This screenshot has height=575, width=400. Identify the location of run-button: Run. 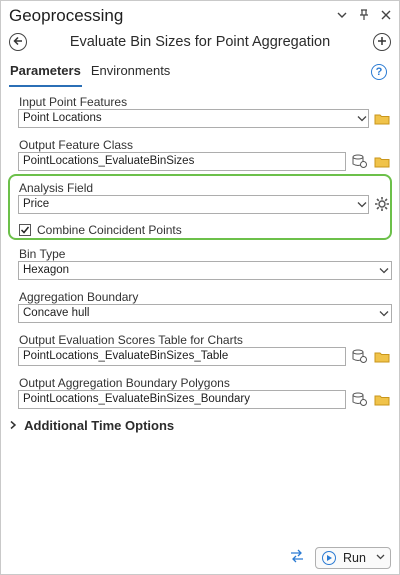
(353, 558).